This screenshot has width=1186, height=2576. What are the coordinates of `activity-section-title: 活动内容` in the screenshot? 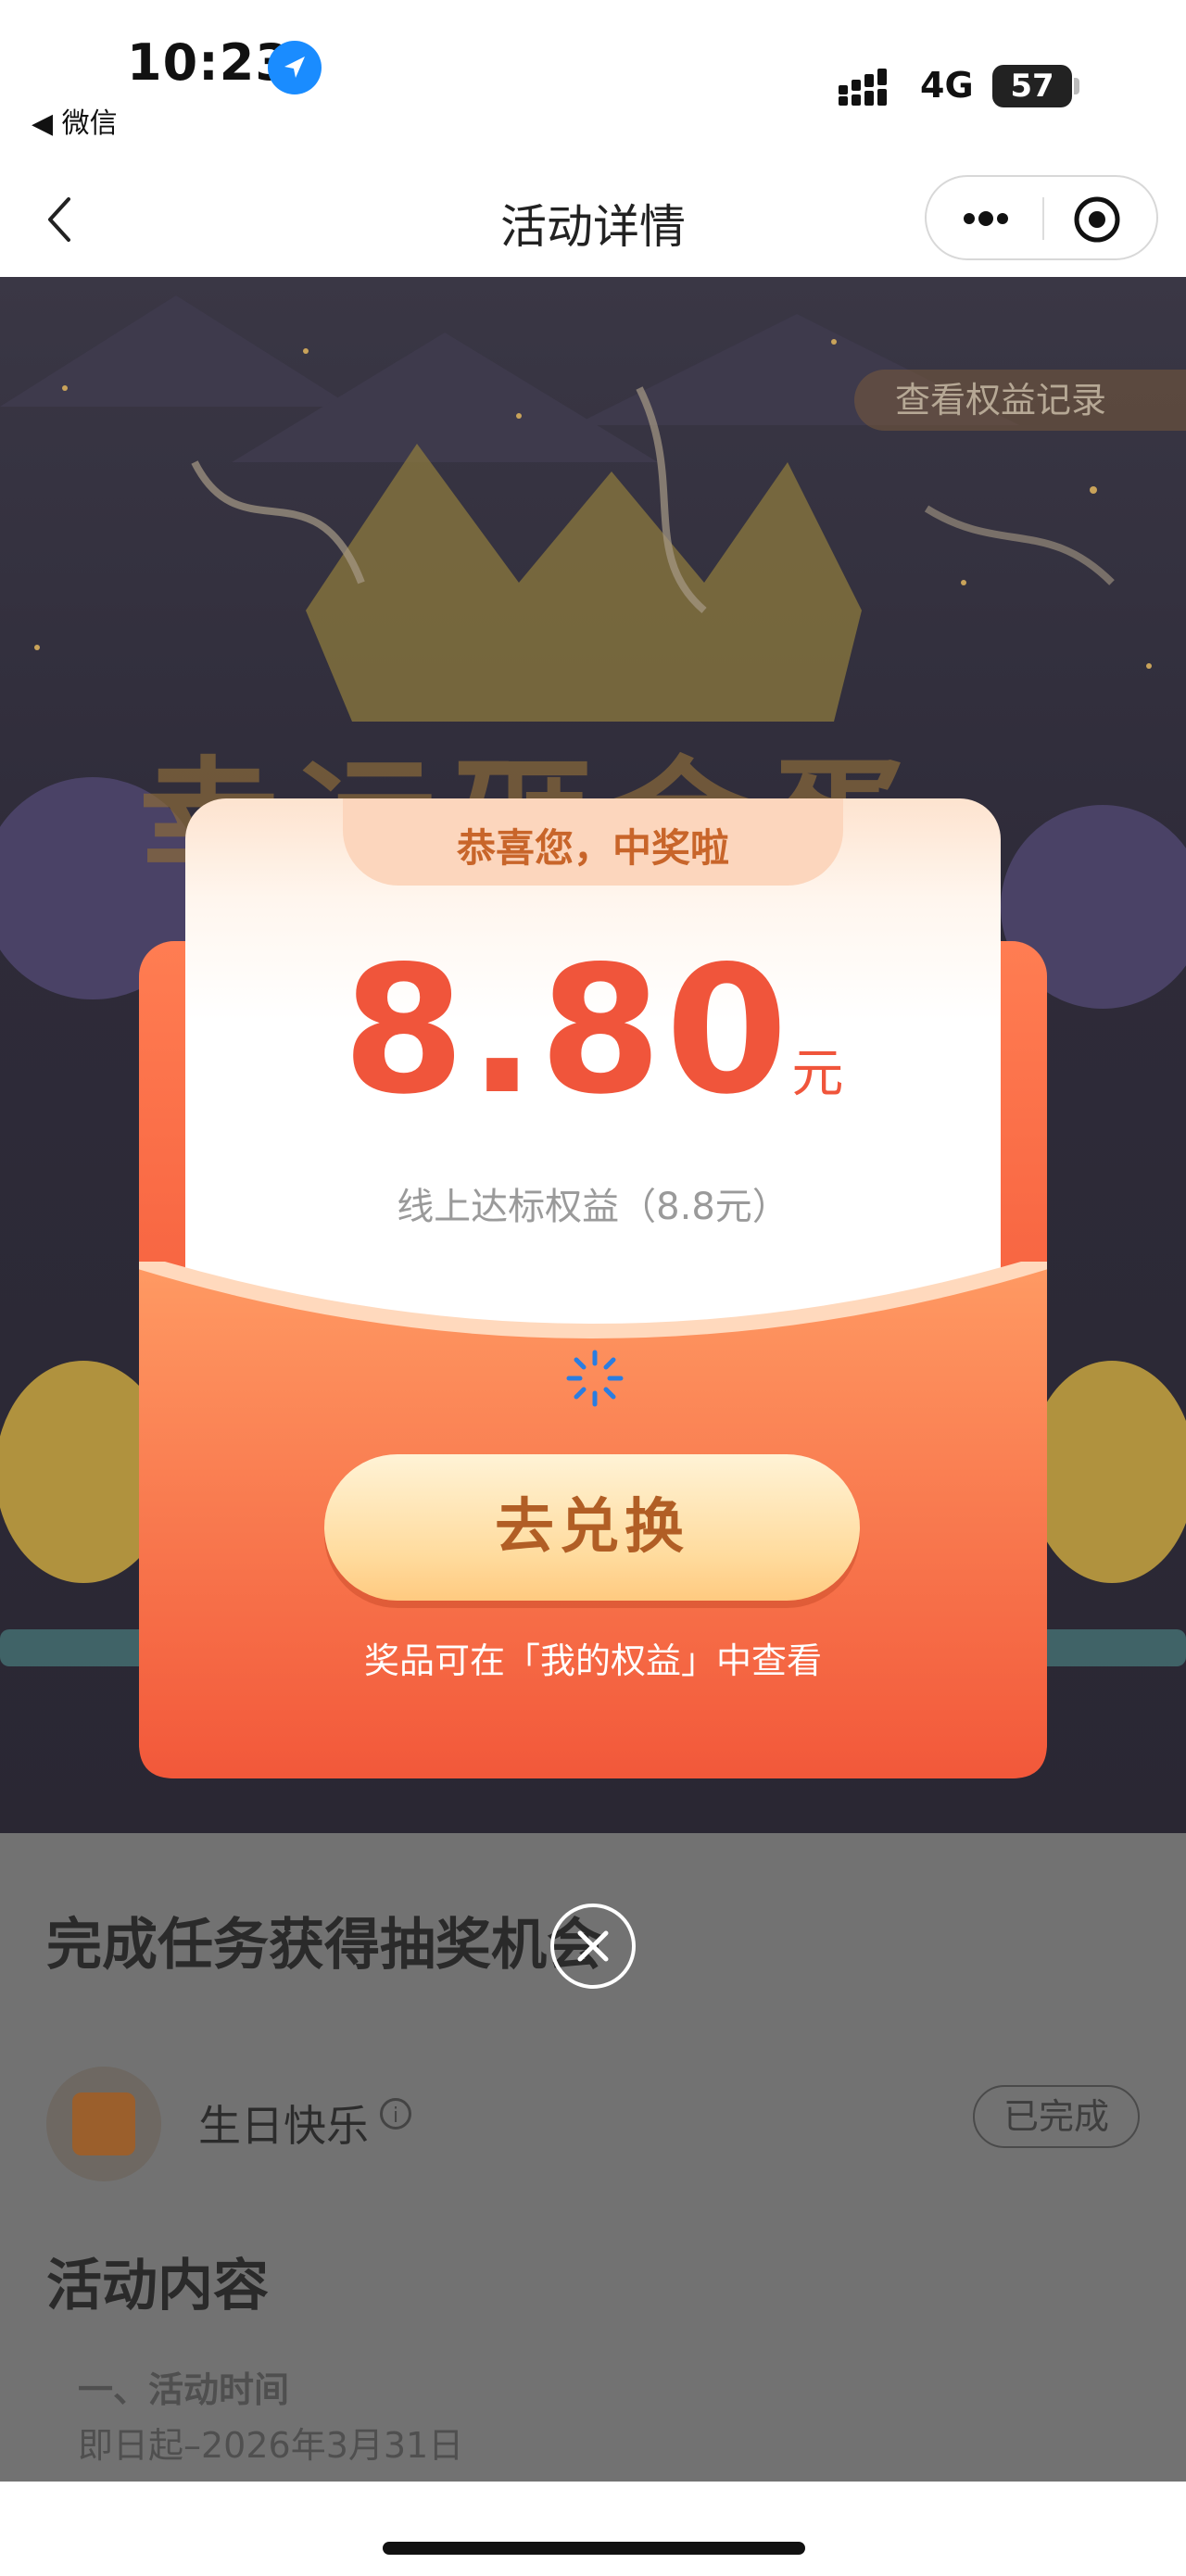 It's located at (157, 2286).